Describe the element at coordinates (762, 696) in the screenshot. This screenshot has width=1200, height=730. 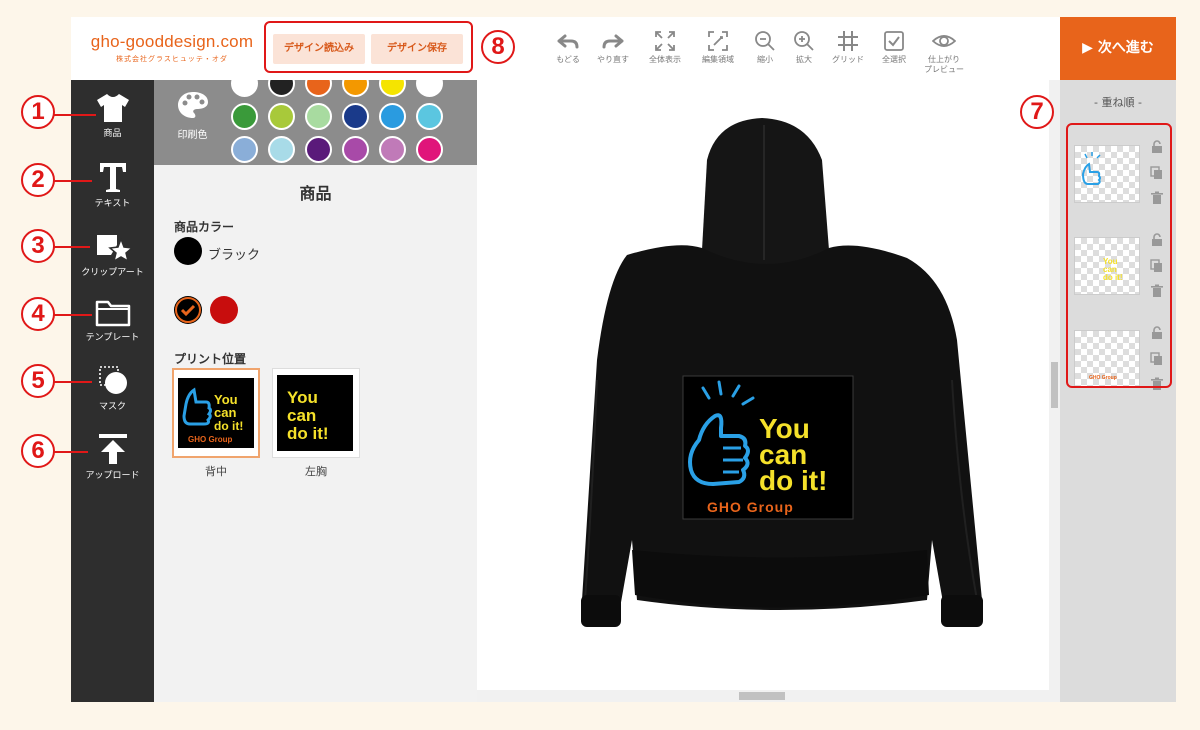
I see `horizontal-scroll-thumb` at that location.